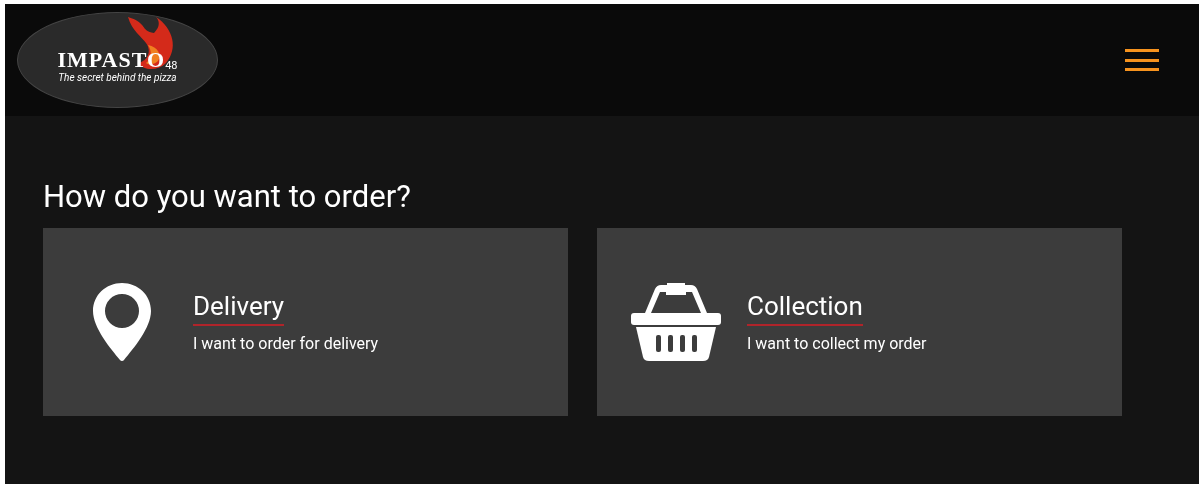 The width and height of the screenshot is (1199, 484). I want to click on option-subtitle: I want to order for delivery, so click(286, 344).